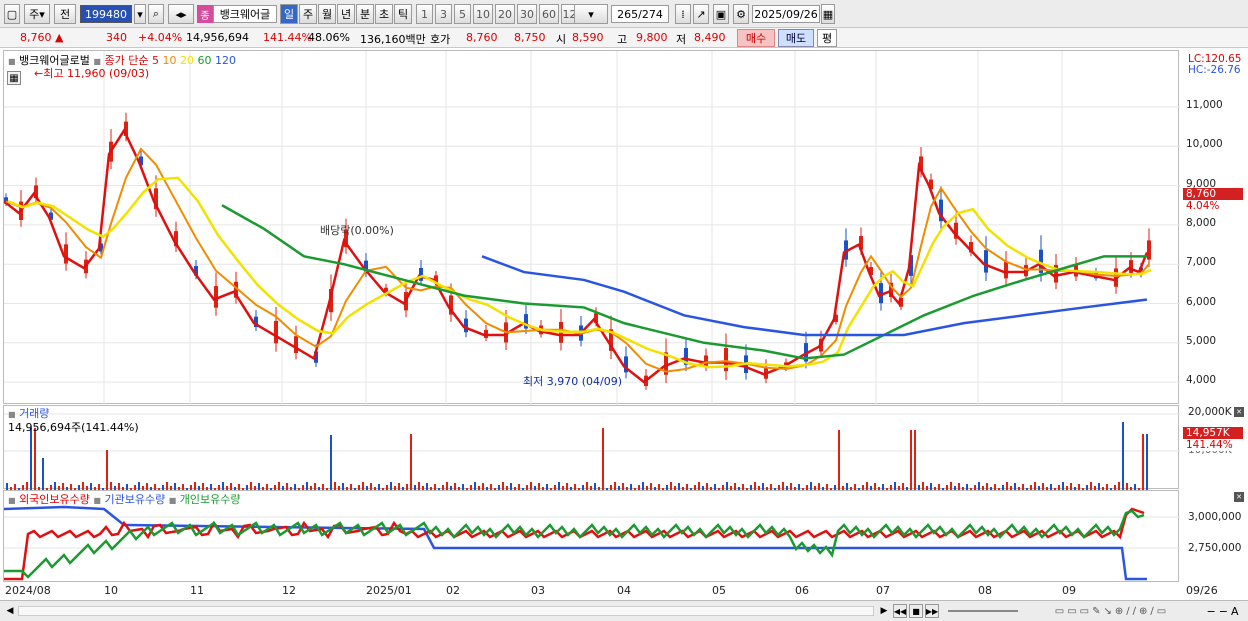 Image resolution: width=1248 pixels, height=621 pixels. Describe the element at coordinates (346, 14) in the screenshot. I see `period-tab-3: 년` at that location.